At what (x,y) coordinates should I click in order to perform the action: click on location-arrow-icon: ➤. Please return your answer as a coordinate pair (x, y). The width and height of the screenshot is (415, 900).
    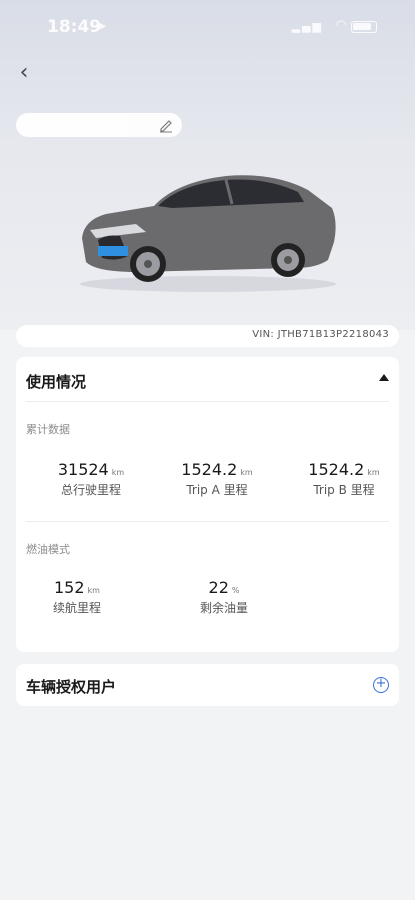
    Looking at the image, I should click on (102, 26).